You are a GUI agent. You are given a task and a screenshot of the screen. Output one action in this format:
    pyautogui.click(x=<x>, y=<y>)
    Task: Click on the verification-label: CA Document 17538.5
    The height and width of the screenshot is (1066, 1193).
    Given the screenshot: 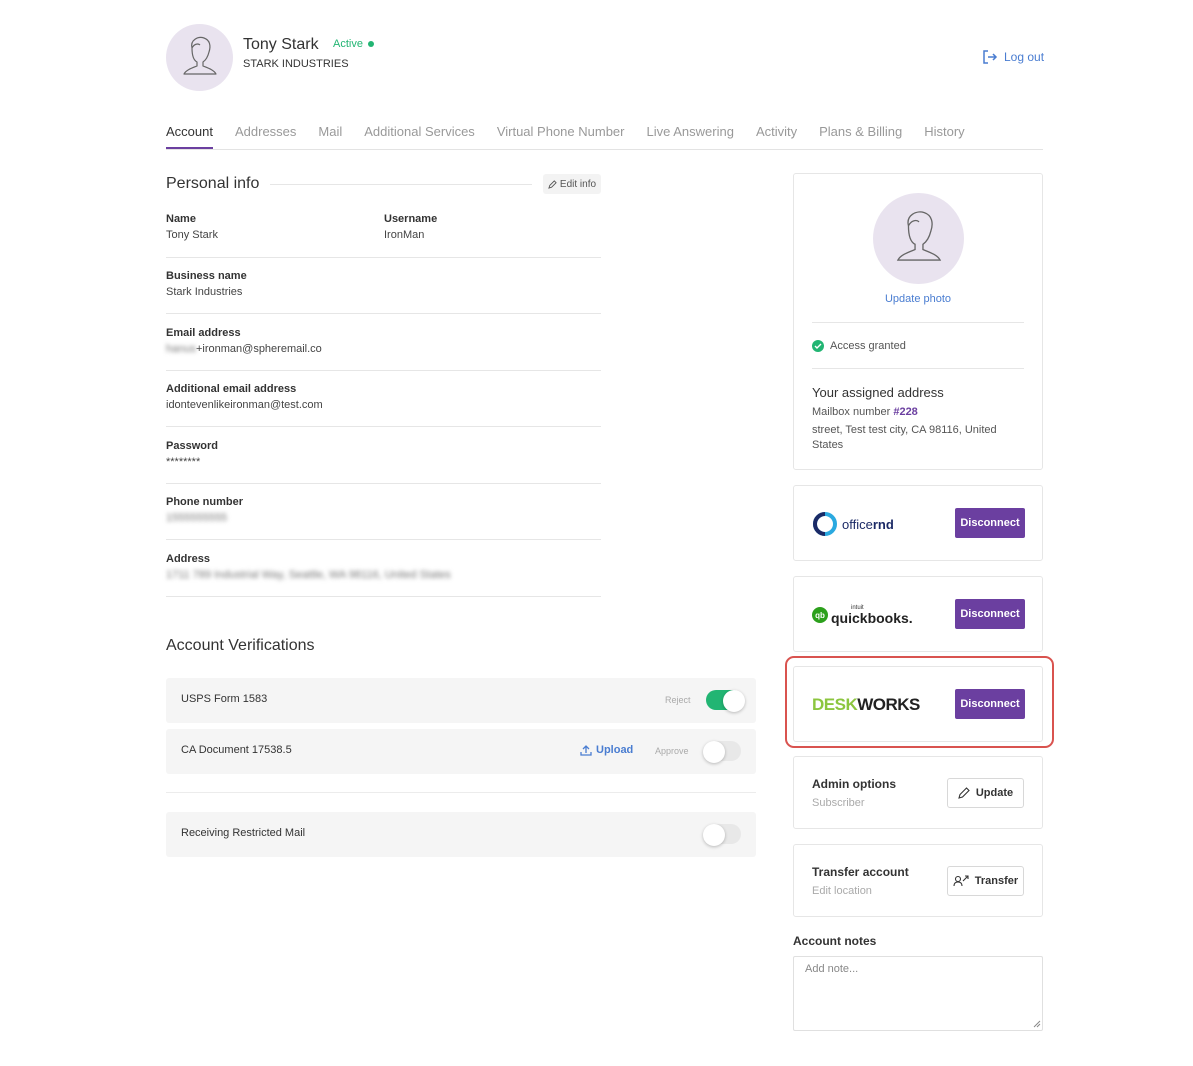 What is the action you would take?
    pyautogui.click(x=236, y=750)
    